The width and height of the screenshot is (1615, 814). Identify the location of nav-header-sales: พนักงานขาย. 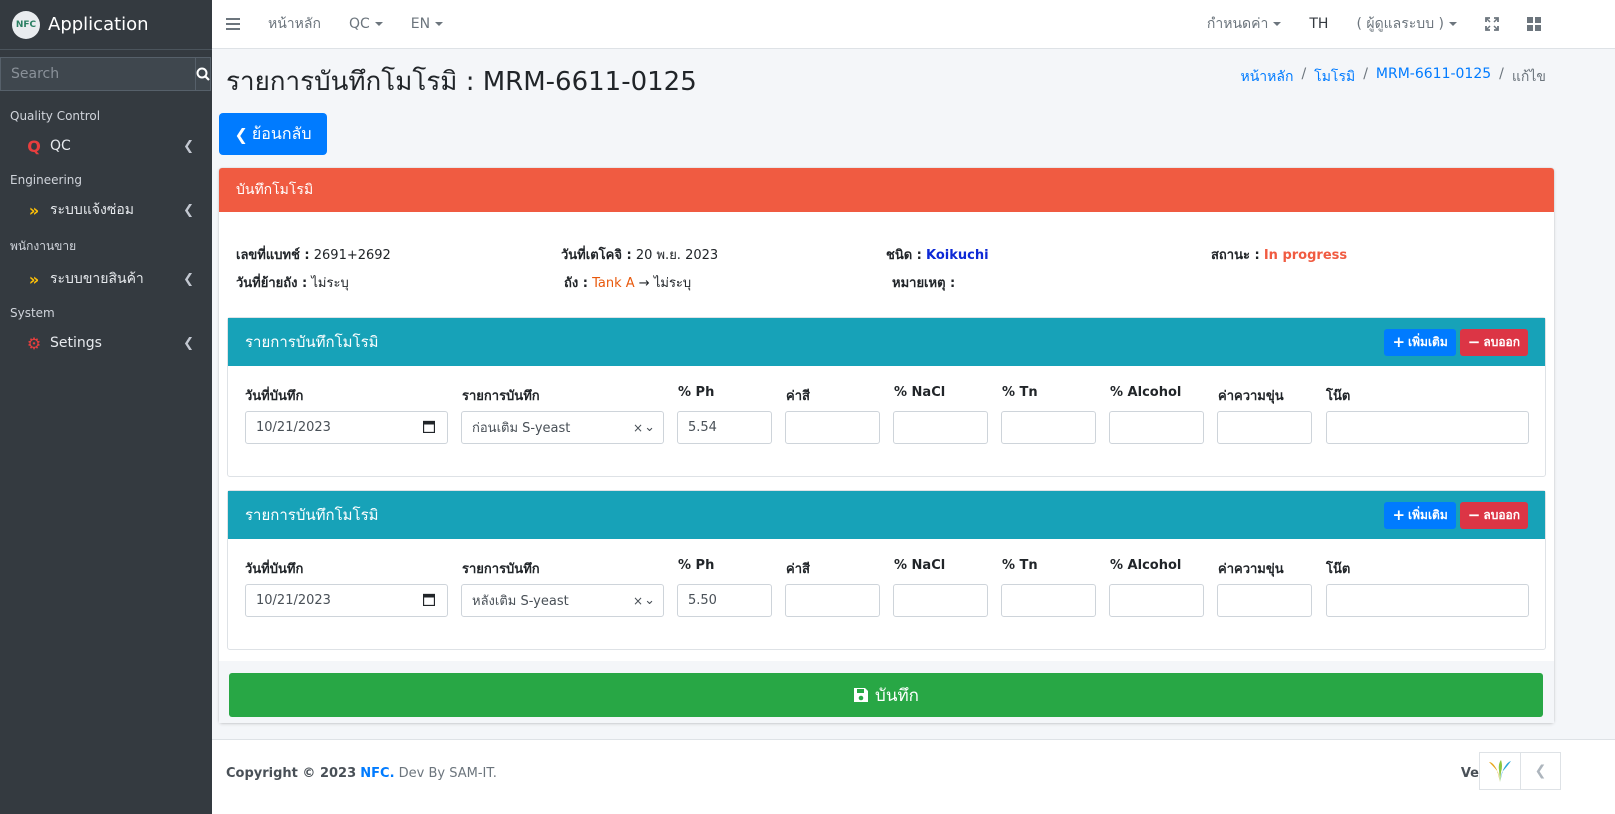
(43, 246).